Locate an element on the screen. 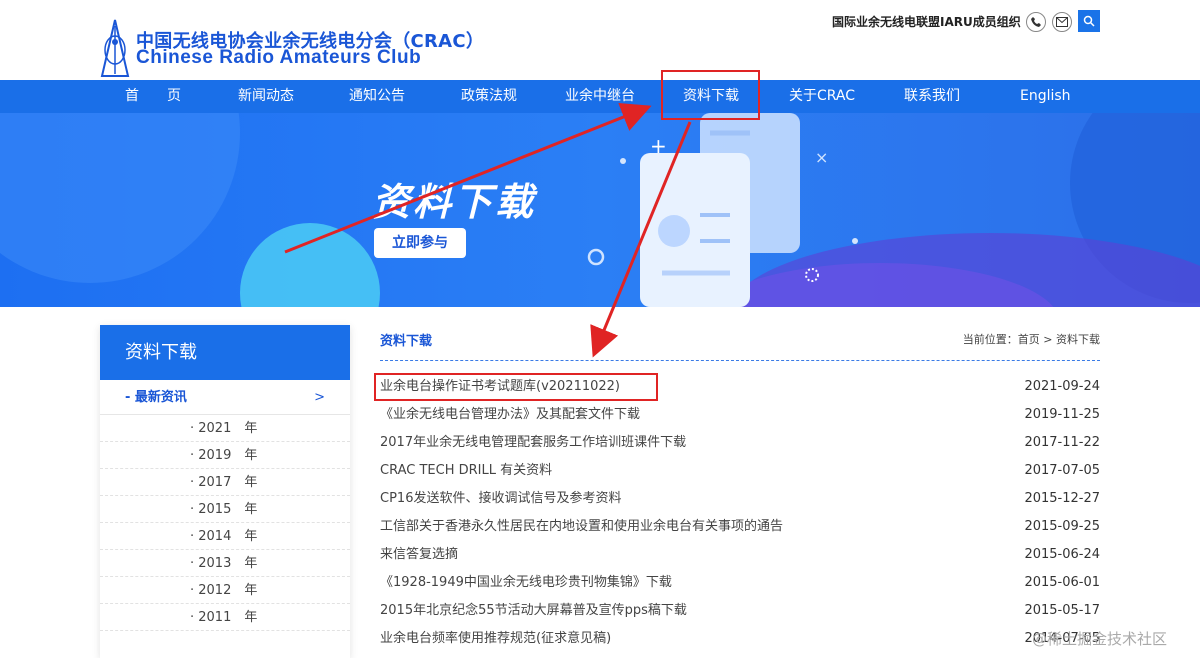 The height and width of the screenshot is (658, 1200). list-item-title: 业余电台操作证书考试题库(v20211022) is located at coordinates (500, 387).